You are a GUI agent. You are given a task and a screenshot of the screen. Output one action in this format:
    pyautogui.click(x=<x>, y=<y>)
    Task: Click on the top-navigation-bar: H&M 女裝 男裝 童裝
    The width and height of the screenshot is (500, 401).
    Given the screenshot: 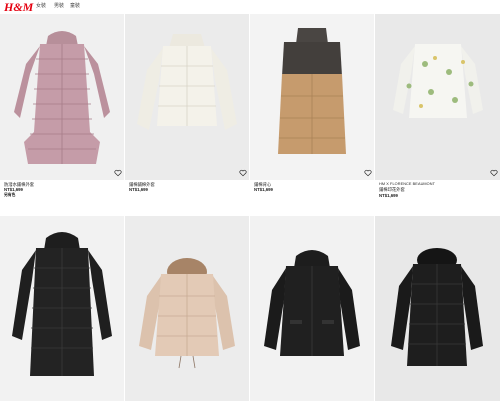 What is the action you would take?
    pyautogui.click(x=250, y=7)
    